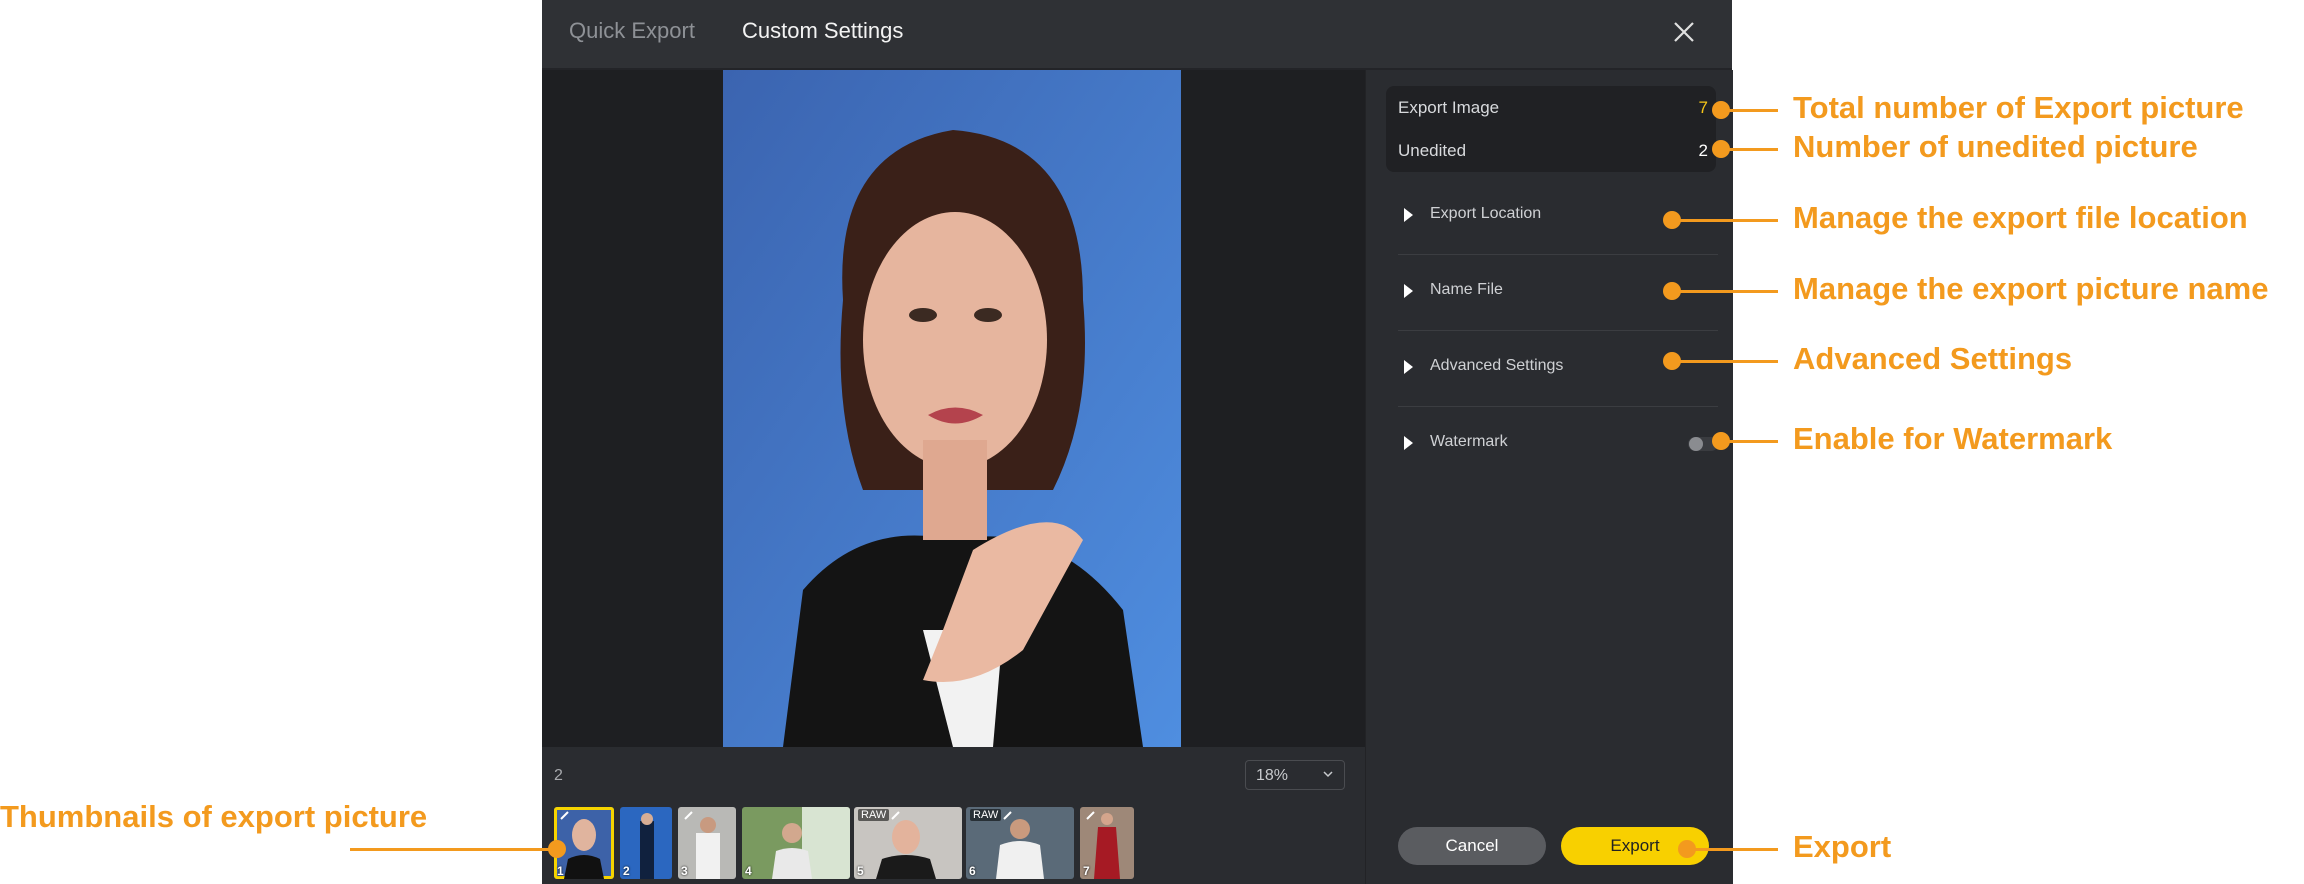  I want to click on thumbnail-number: 4, so click(748, 871).